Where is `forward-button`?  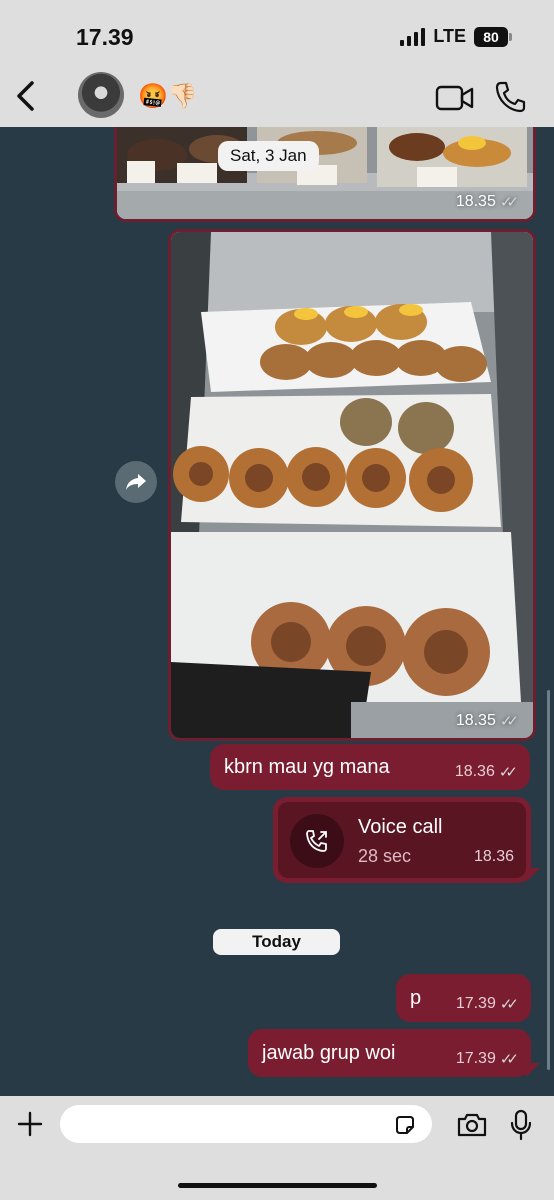
forward-button is located at coordinates (136, 482).